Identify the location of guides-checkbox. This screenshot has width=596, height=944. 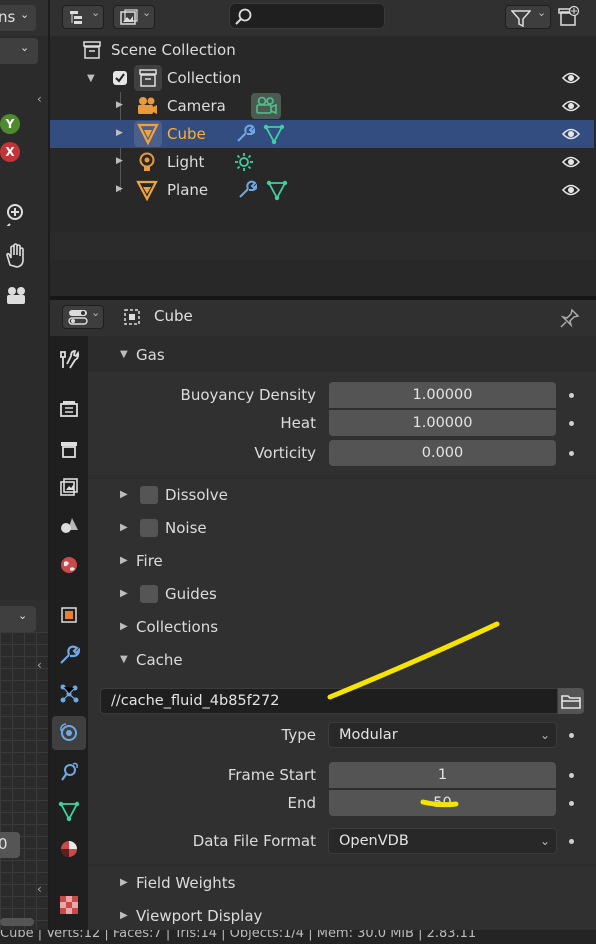
(149, 594).